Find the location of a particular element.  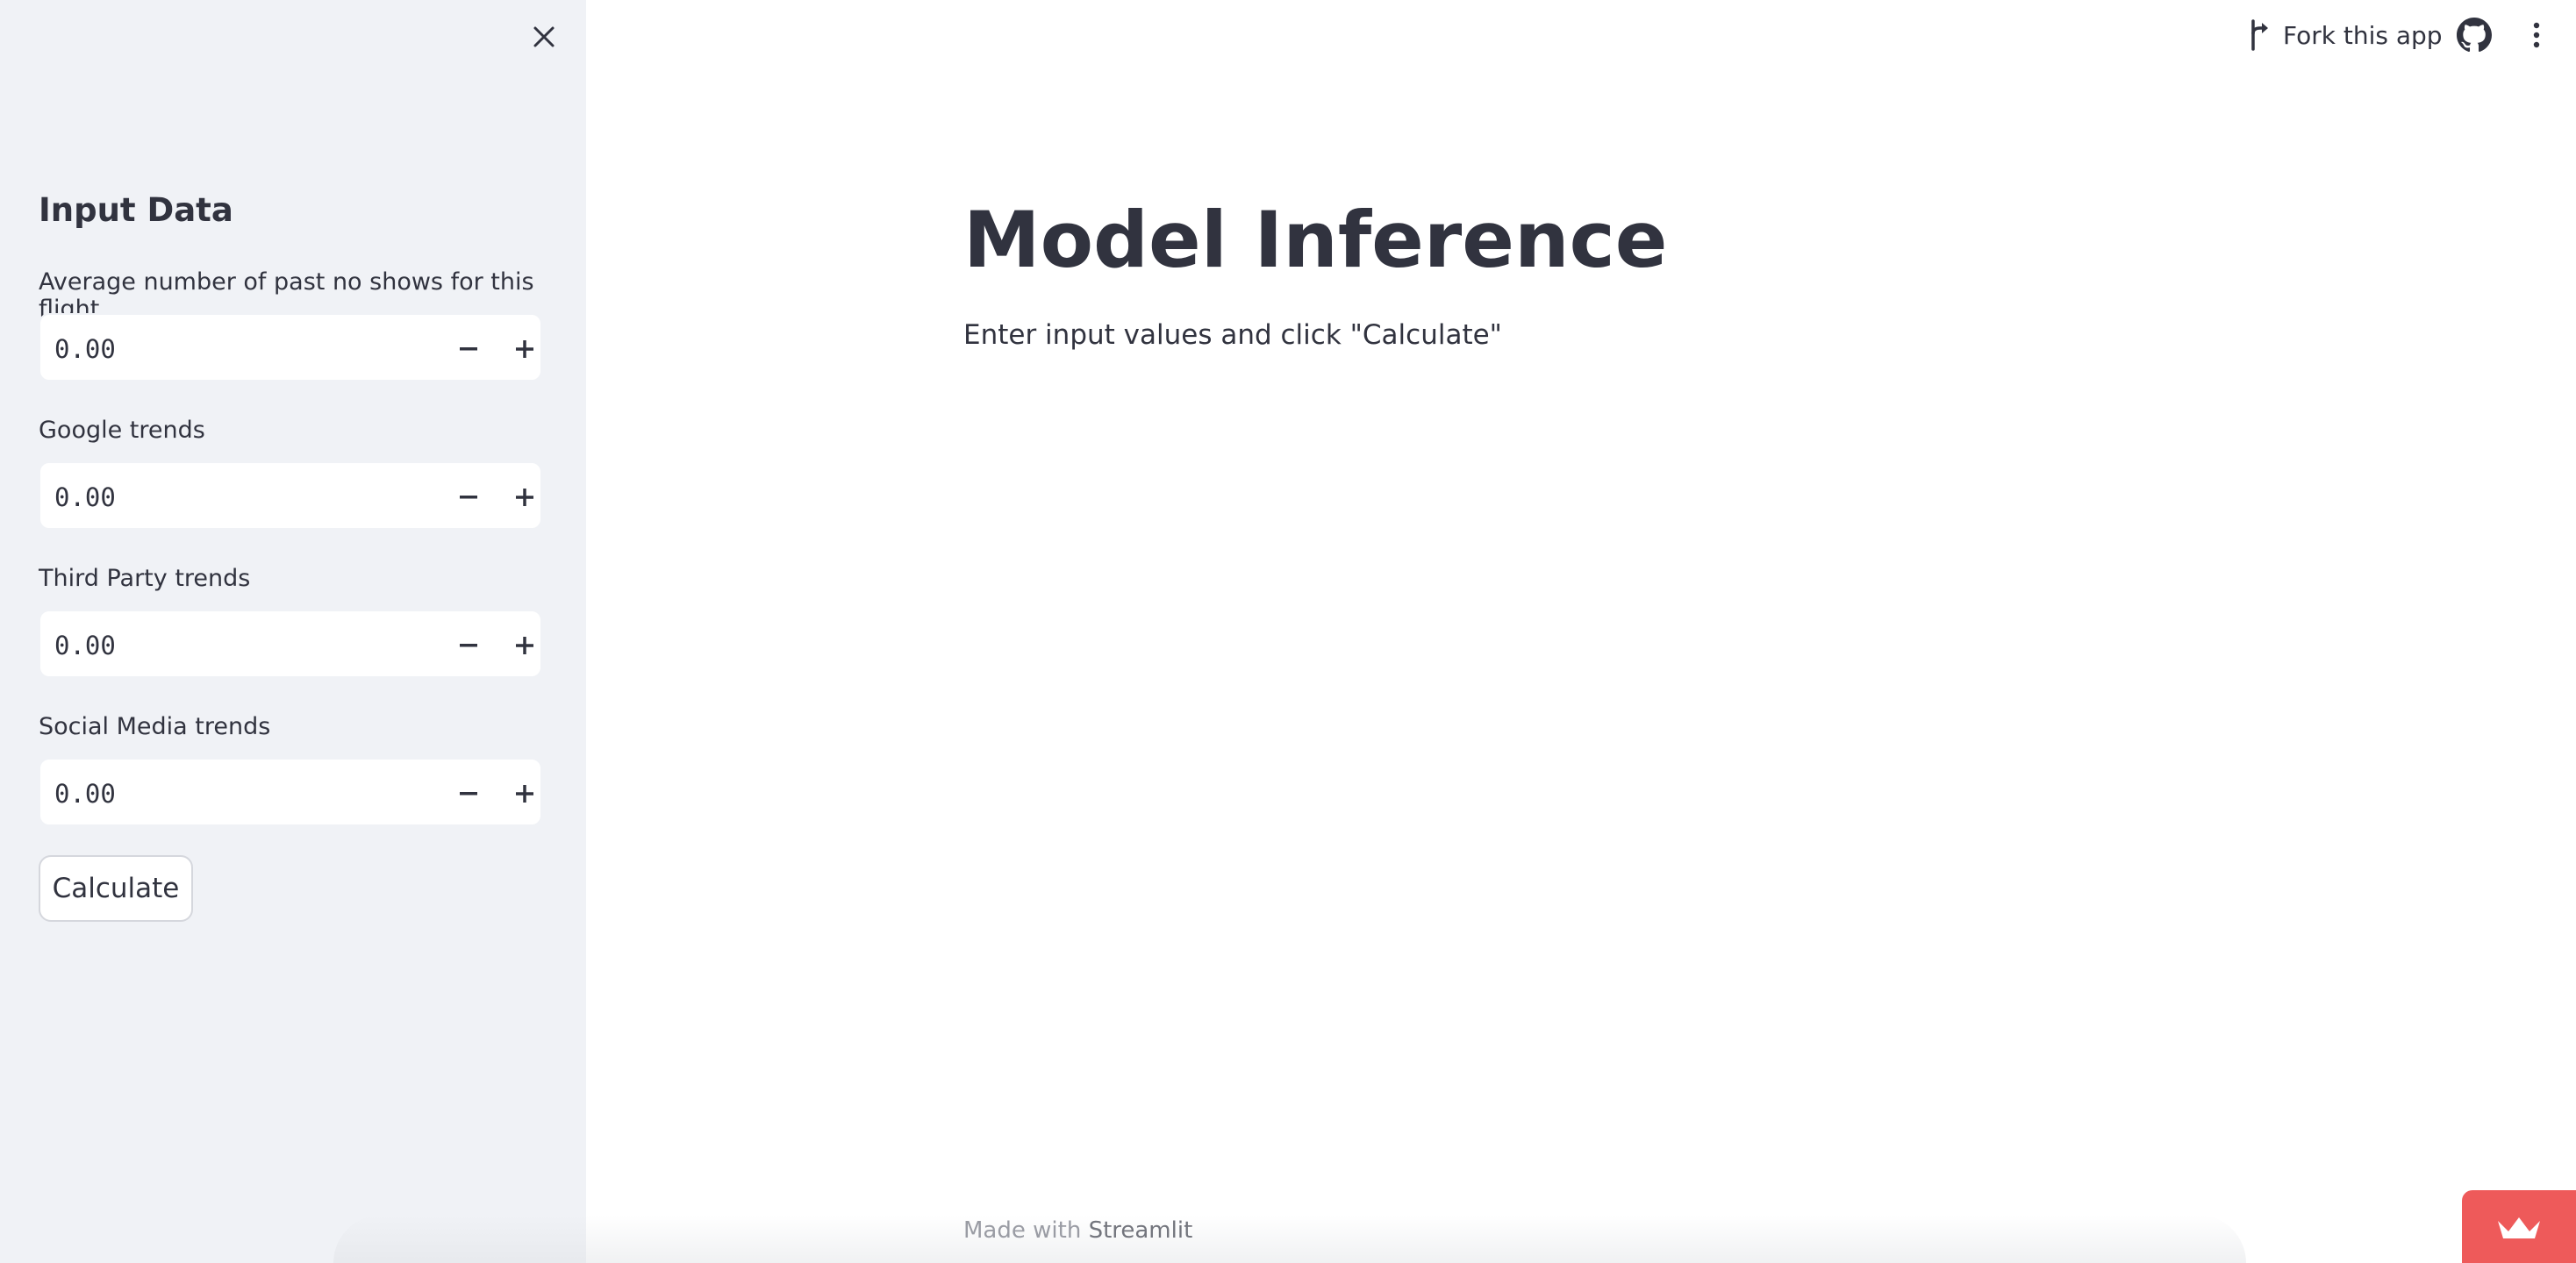

number-input-social-media-trends: 0.00 is located at coordinates (290, 792).